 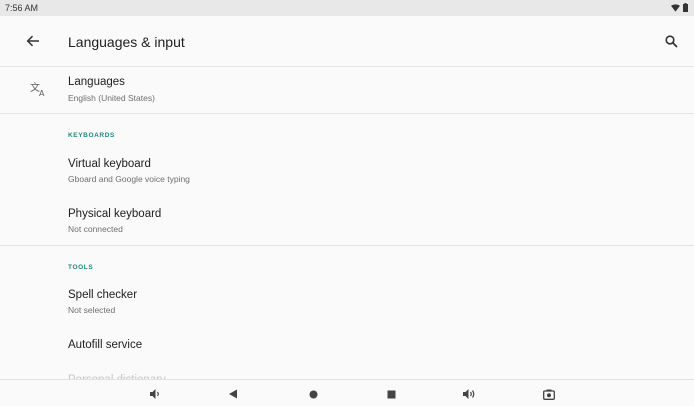 I want to click on wifi-icon, so click(x=675, y=7).